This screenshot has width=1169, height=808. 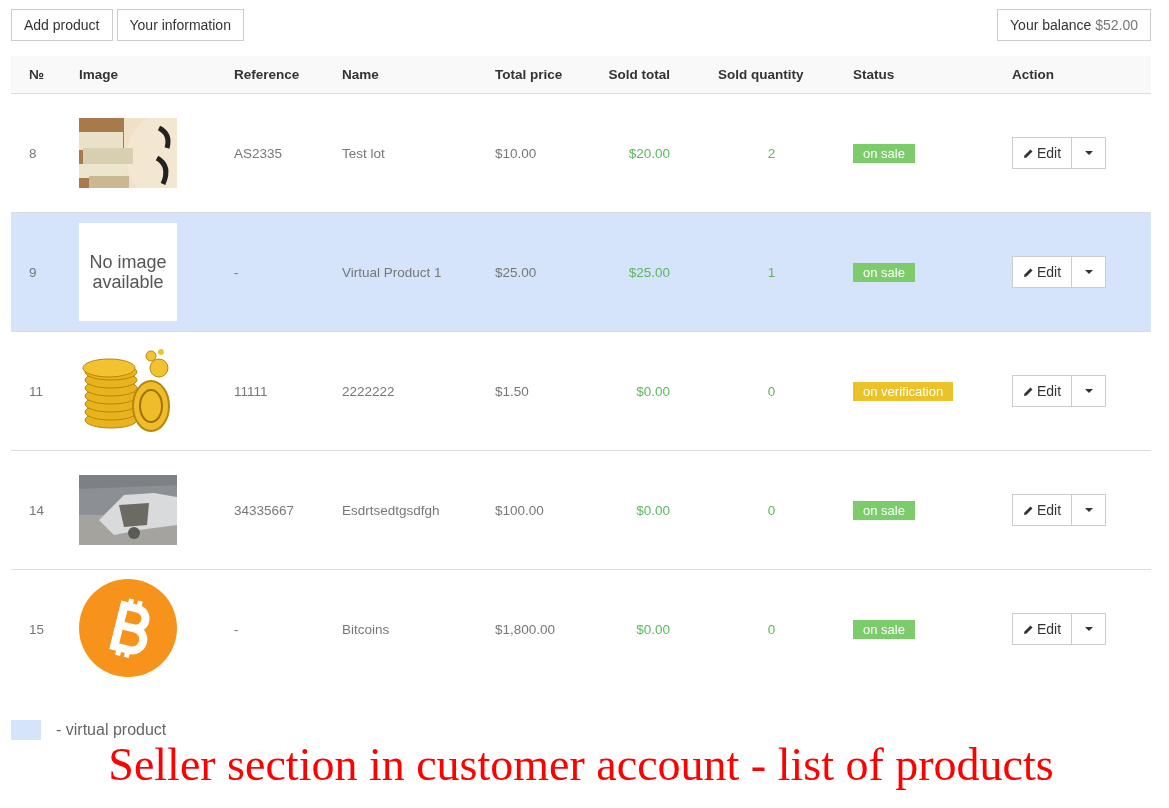 I want to click on total-price: $100.00, so click(x=519, y=510).